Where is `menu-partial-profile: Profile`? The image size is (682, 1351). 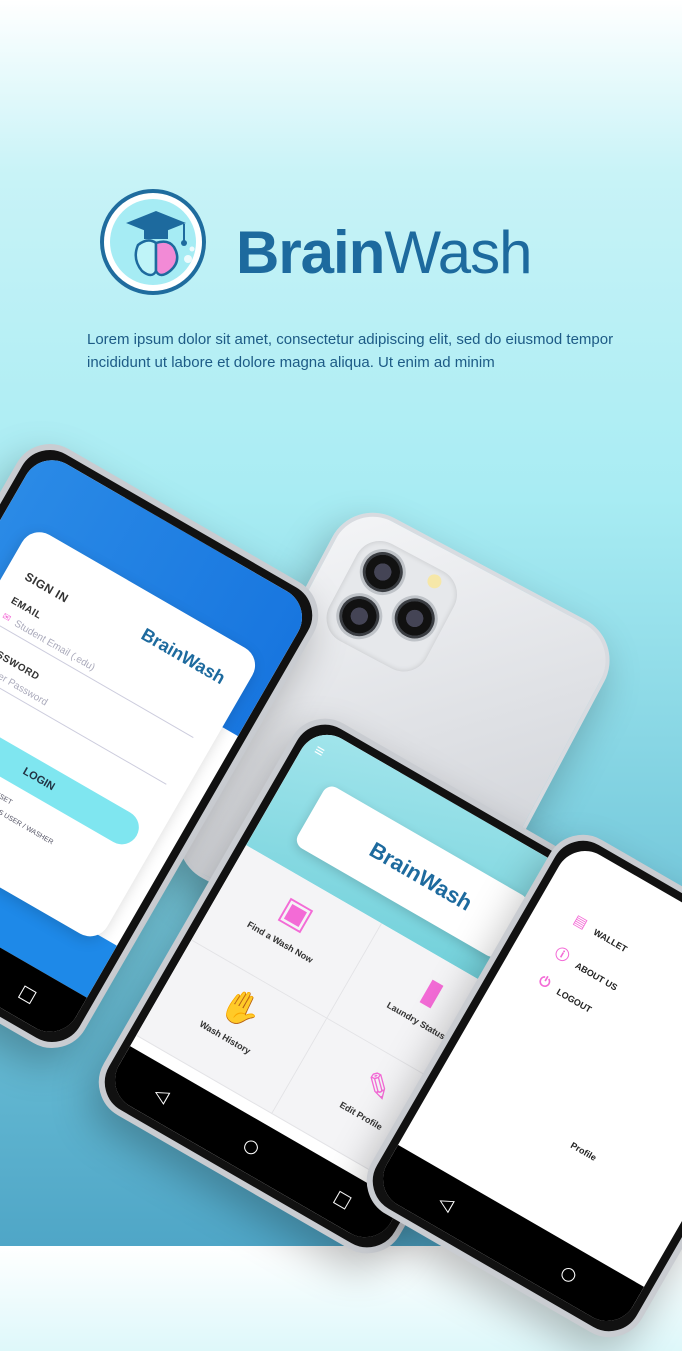 menu-partial-profile: Profile is located at coordinates (583, 1151).